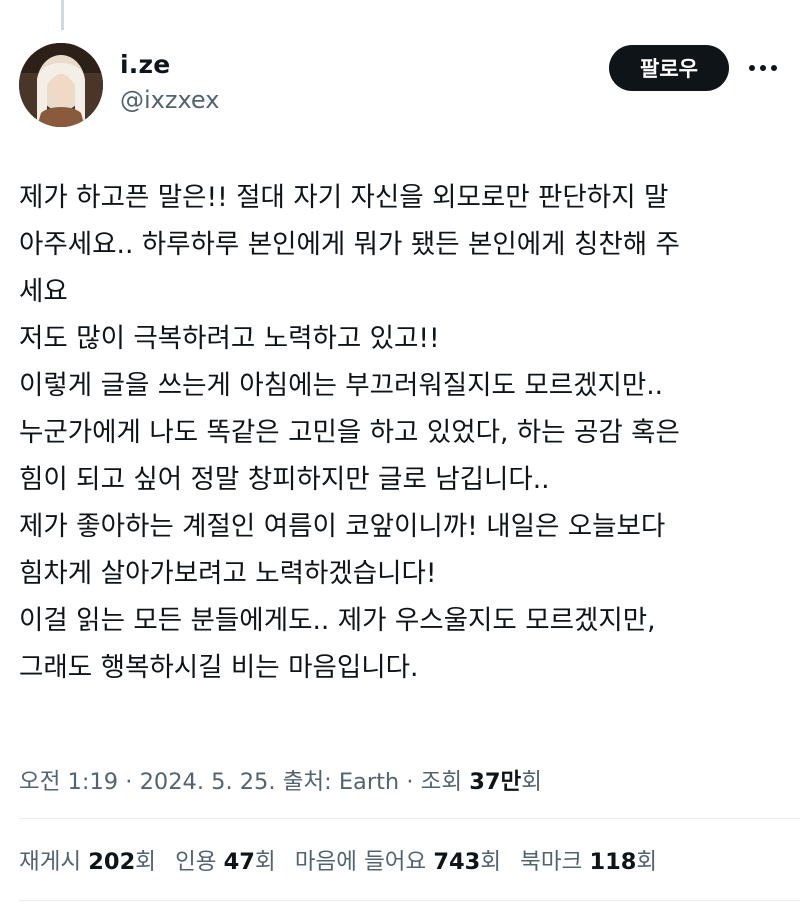 This screenshot has height=918, width=800. What do you see at coordinates (360, 862) in the screenshot?
I see `likes-label: 마음에 들어요` at bounding box center [360, 862].